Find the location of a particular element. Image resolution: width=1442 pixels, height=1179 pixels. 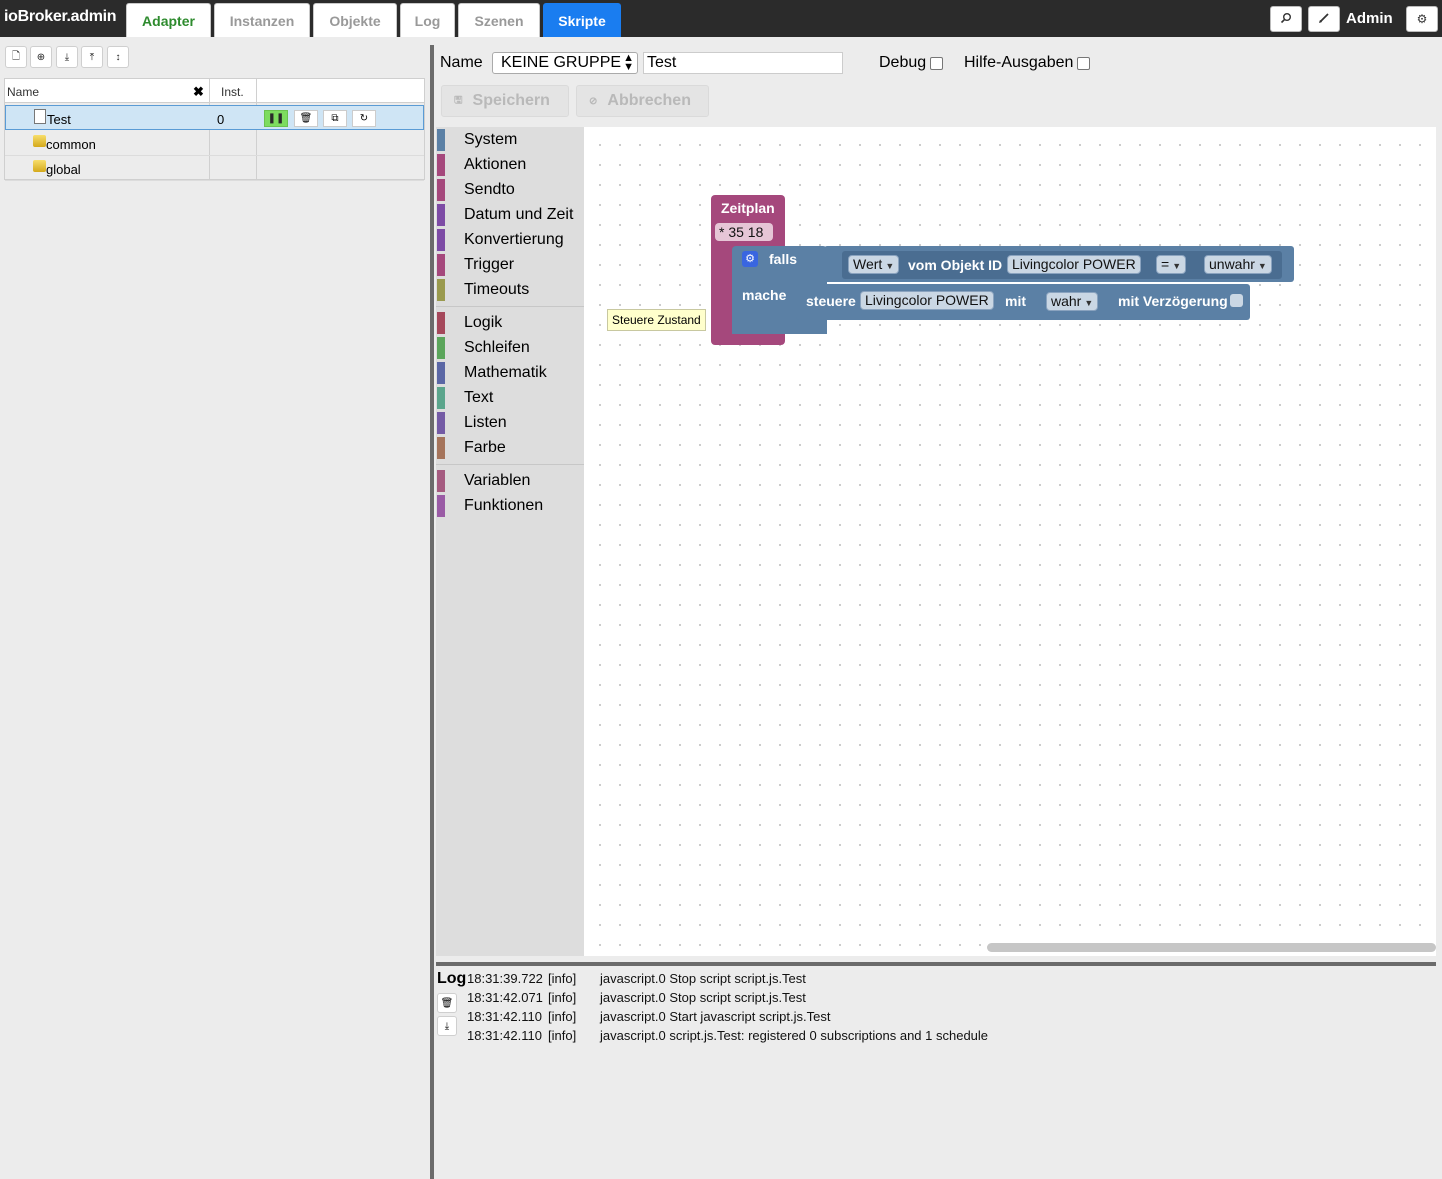

tree-row-common: common is located at coordinates (214, 143).